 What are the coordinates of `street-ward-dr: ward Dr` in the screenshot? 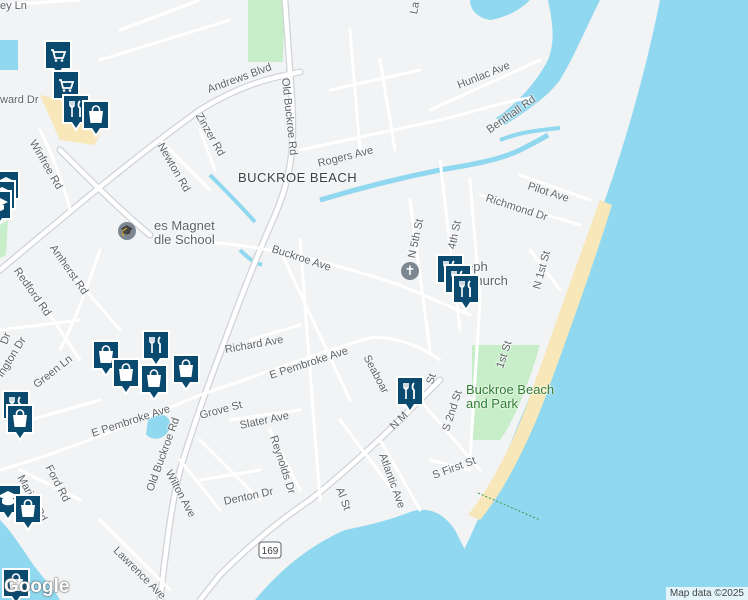 It's located at (19, 100).